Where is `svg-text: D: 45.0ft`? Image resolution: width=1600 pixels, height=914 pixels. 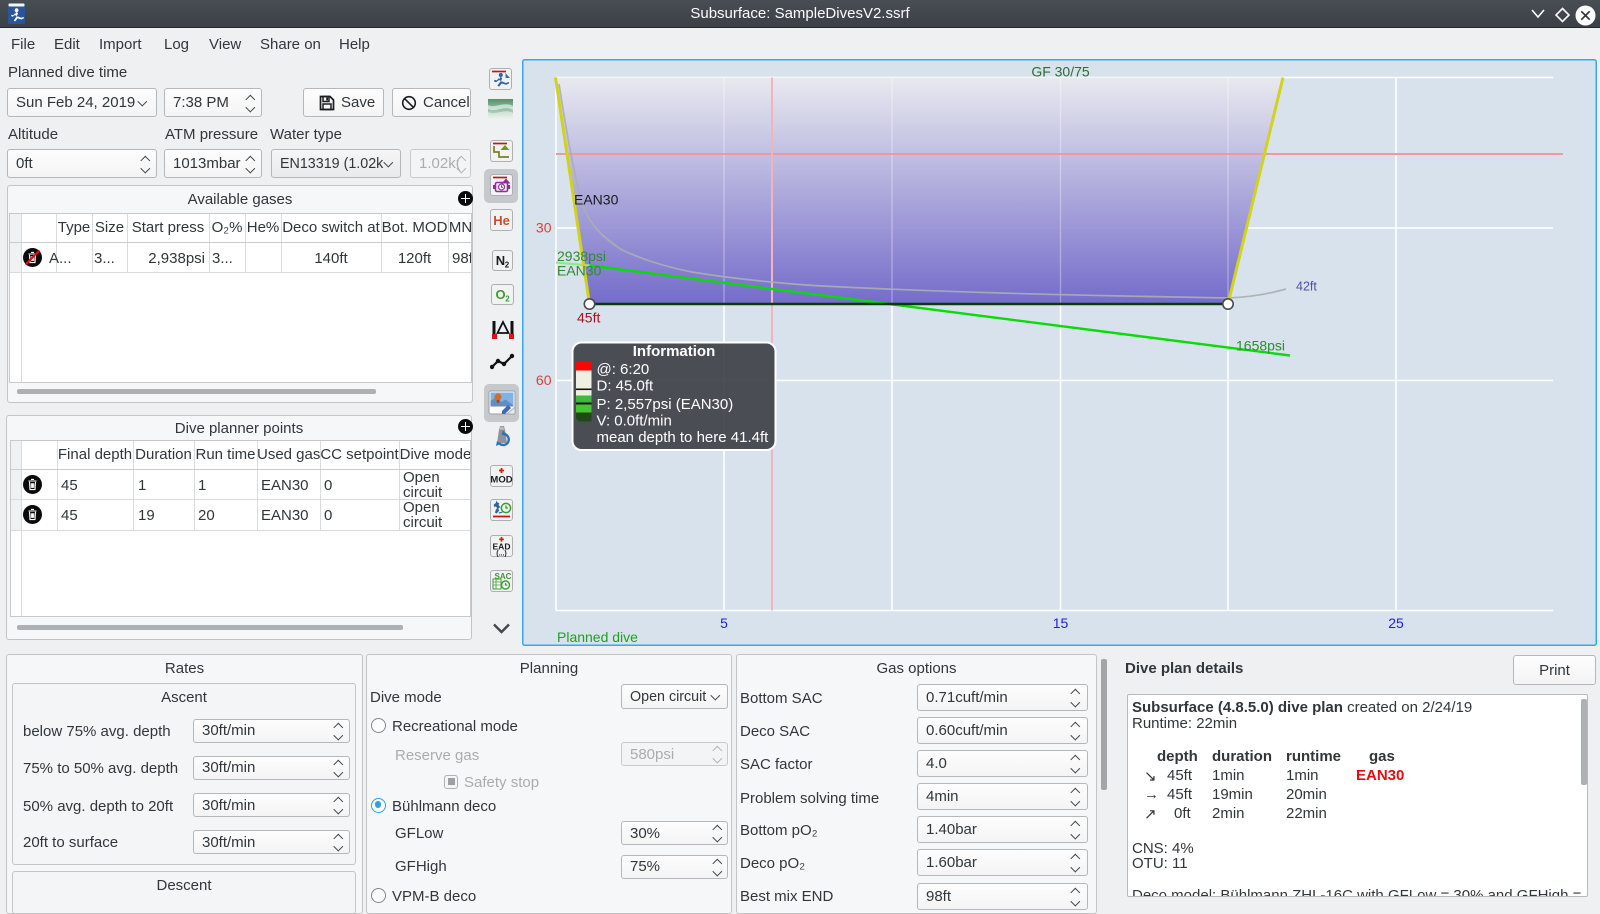
svg-text: D: 45.0ft is located at coordinates (626, 386).